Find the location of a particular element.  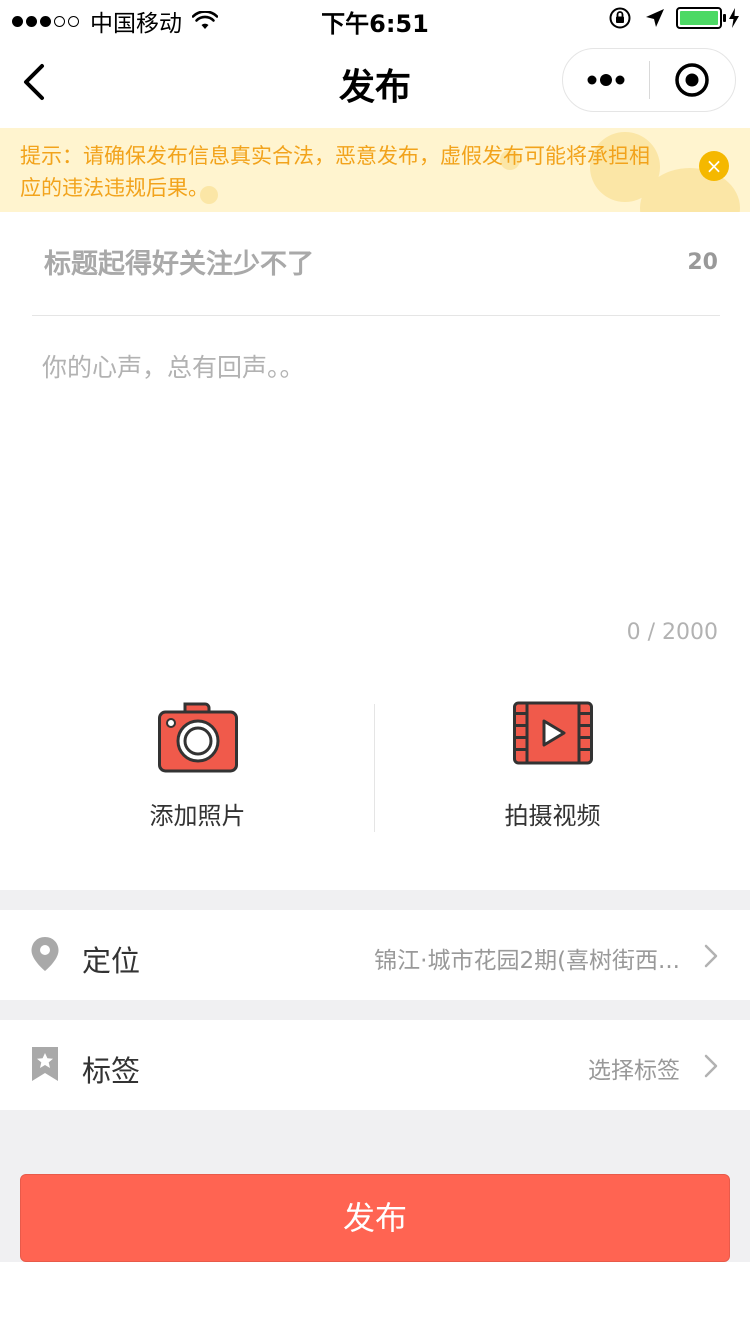

close-miniprogram-button is located at coordinates (693, 80).